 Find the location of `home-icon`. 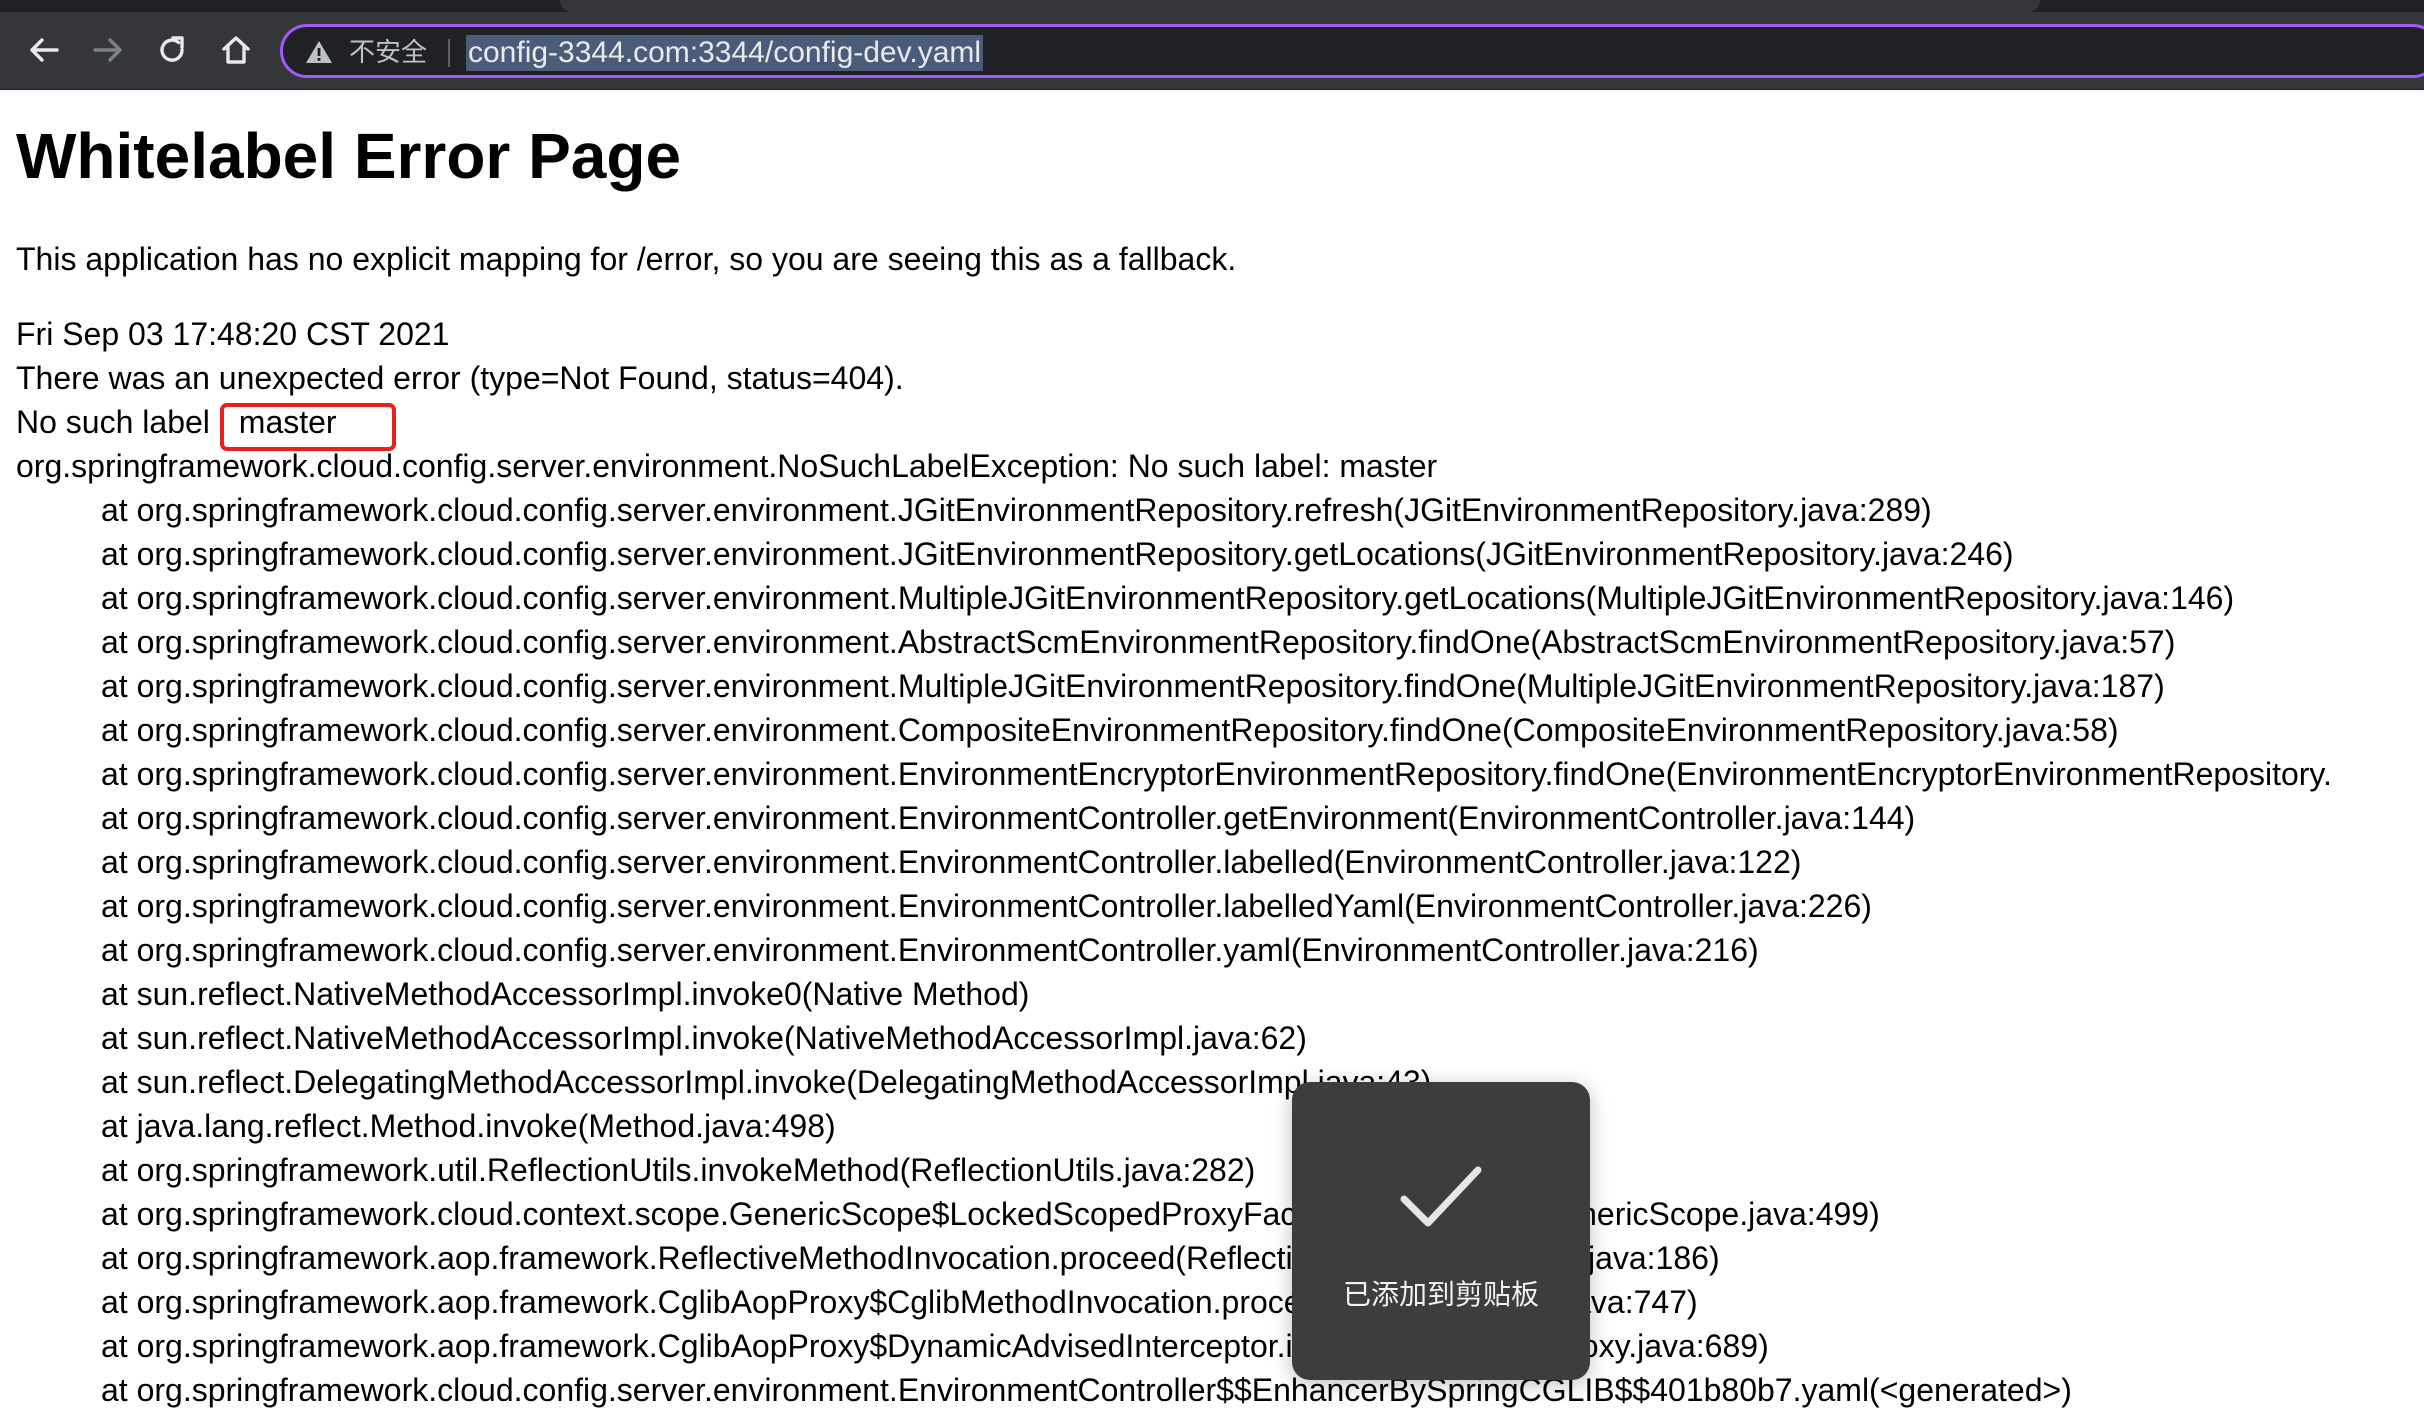

home-icon is located at coordinates (236, 50).